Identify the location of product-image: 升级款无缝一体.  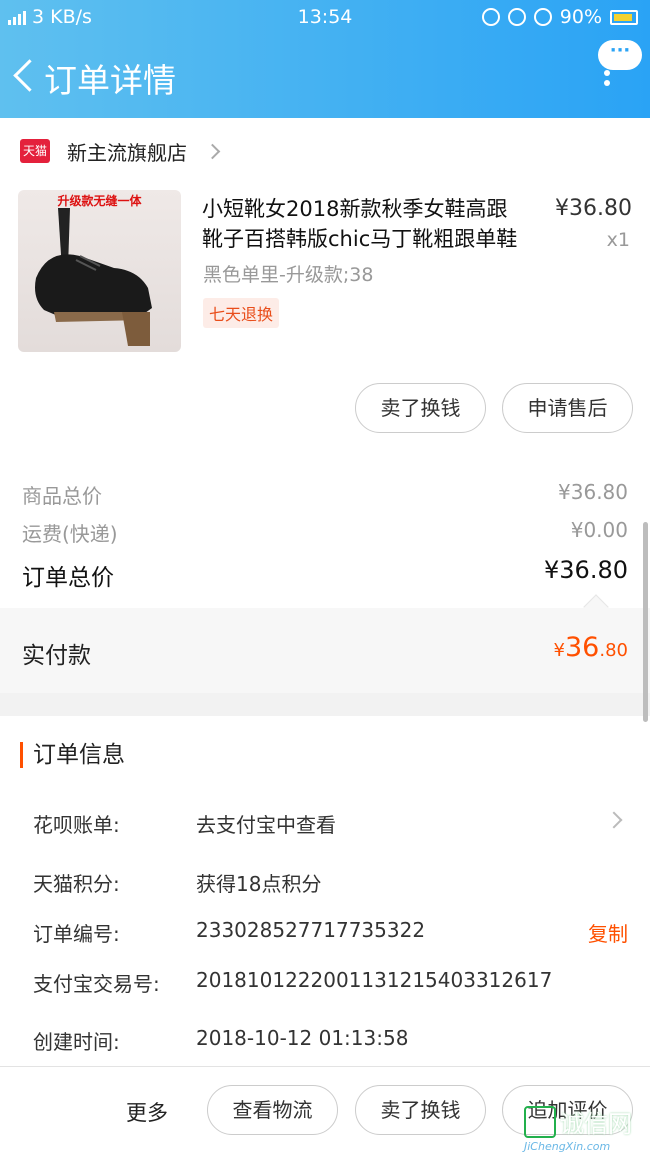
(99, 271).